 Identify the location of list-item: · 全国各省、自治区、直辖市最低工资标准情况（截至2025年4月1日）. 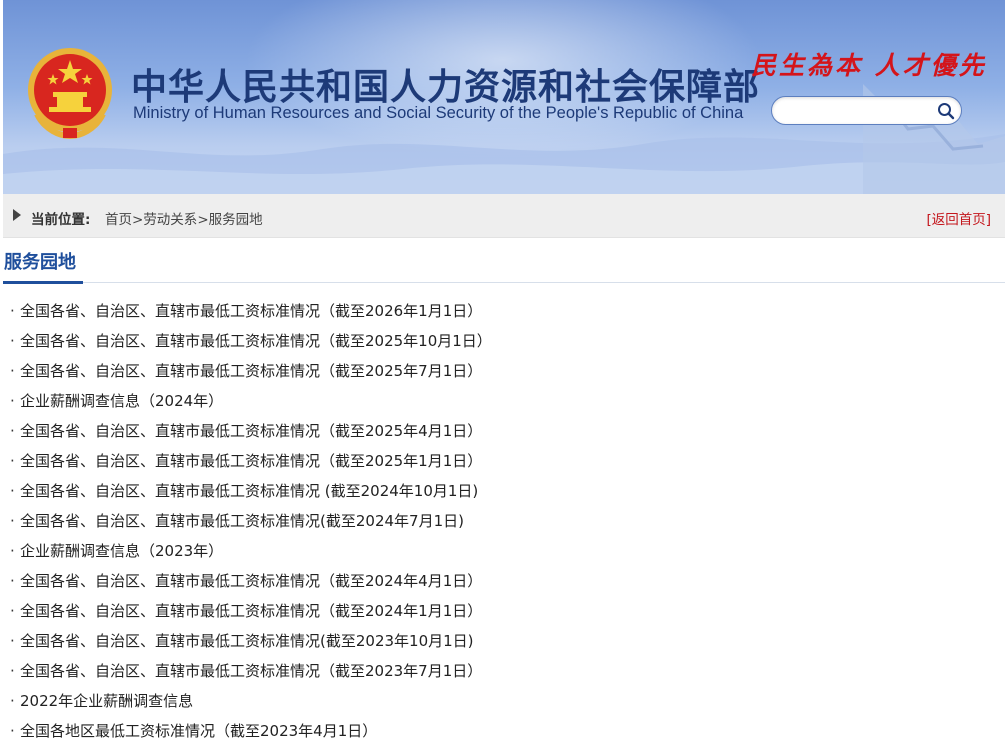
(505, 431).